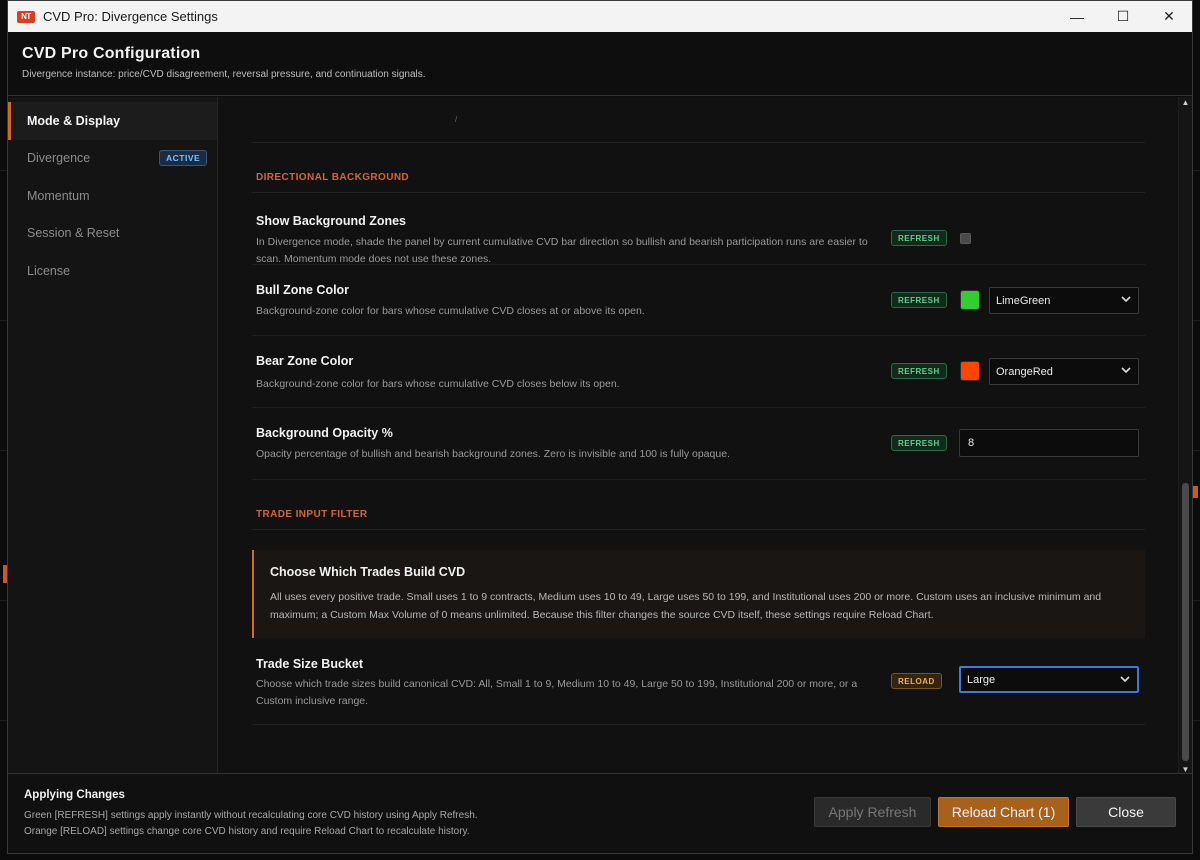 This screenshot has height=860, width=1200. What do you see at coordinates (112, 196) in the screenshot?
I see `sidebar-item-momentum: Momentum` at bounding box center [112, 196].